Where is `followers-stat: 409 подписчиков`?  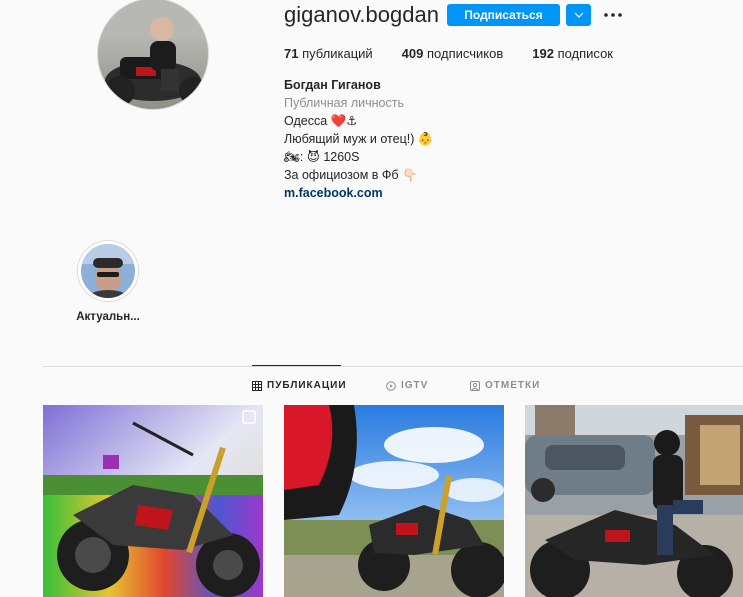
followers-stat: 409 подписчиков is located at coordinates (453, 53).